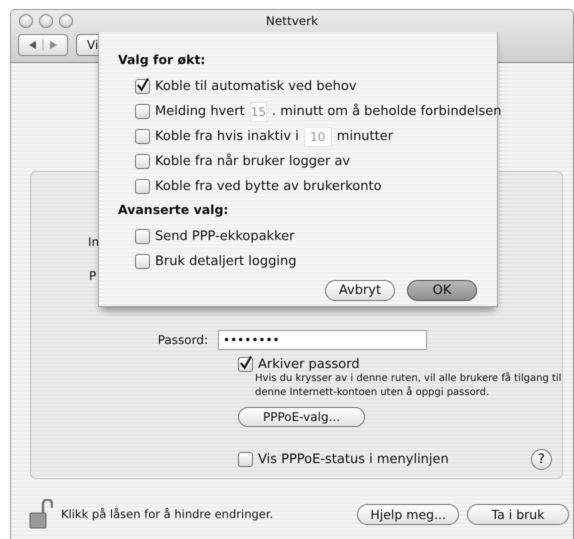  I want to click on checkbox-label: Koble fra hvis inaktiv i, so click(227, 136).